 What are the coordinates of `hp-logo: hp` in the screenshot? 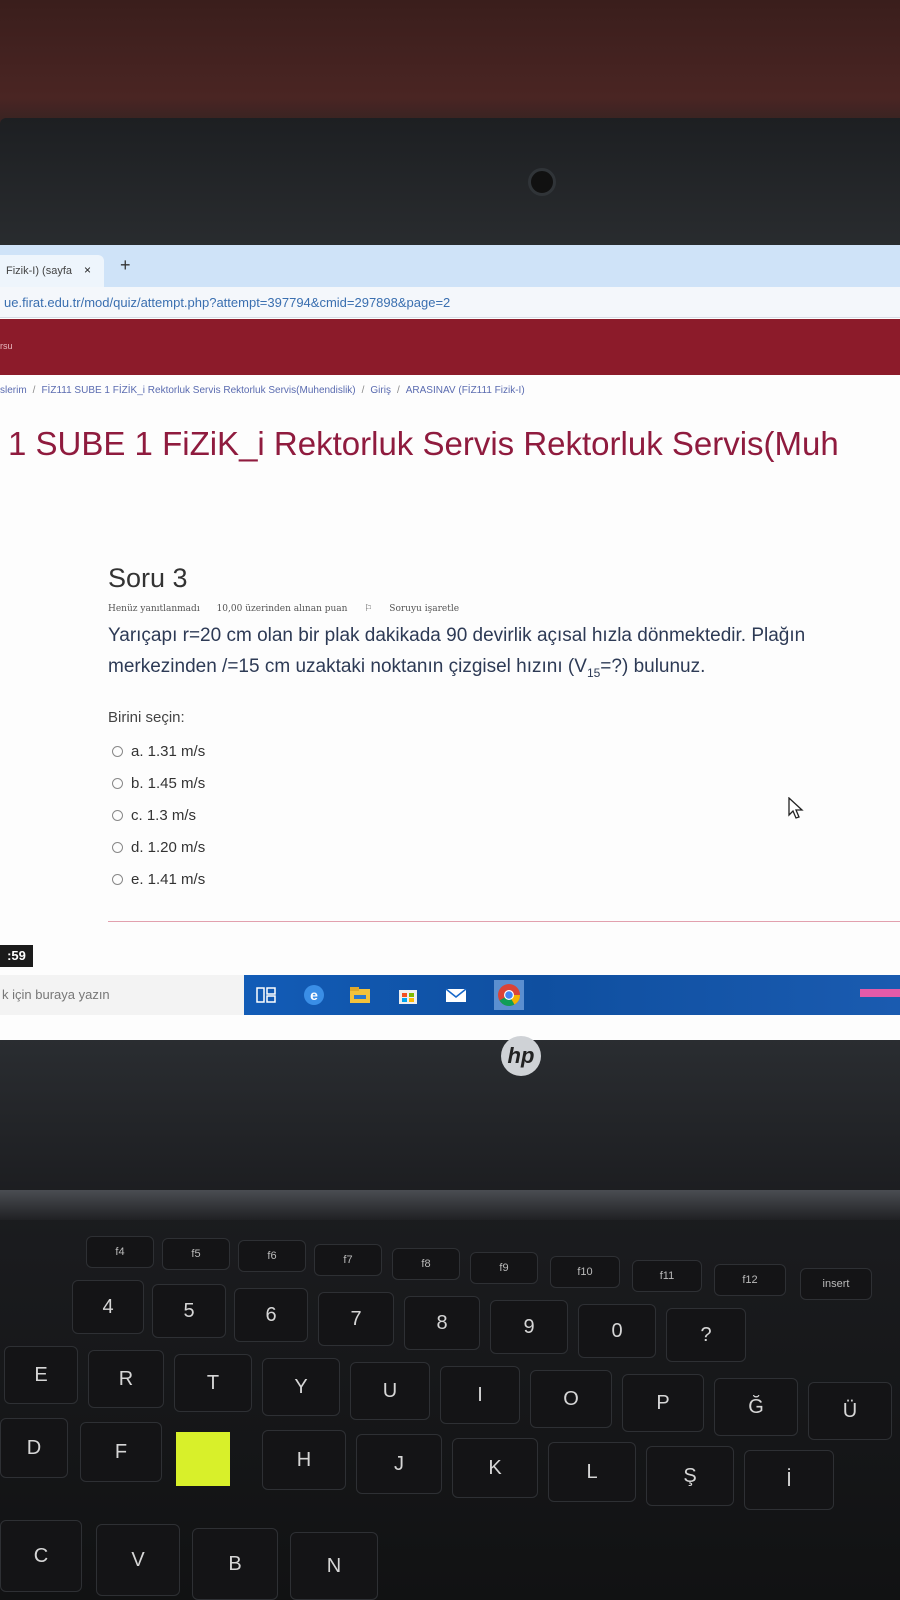 It's located at (521, 1056).